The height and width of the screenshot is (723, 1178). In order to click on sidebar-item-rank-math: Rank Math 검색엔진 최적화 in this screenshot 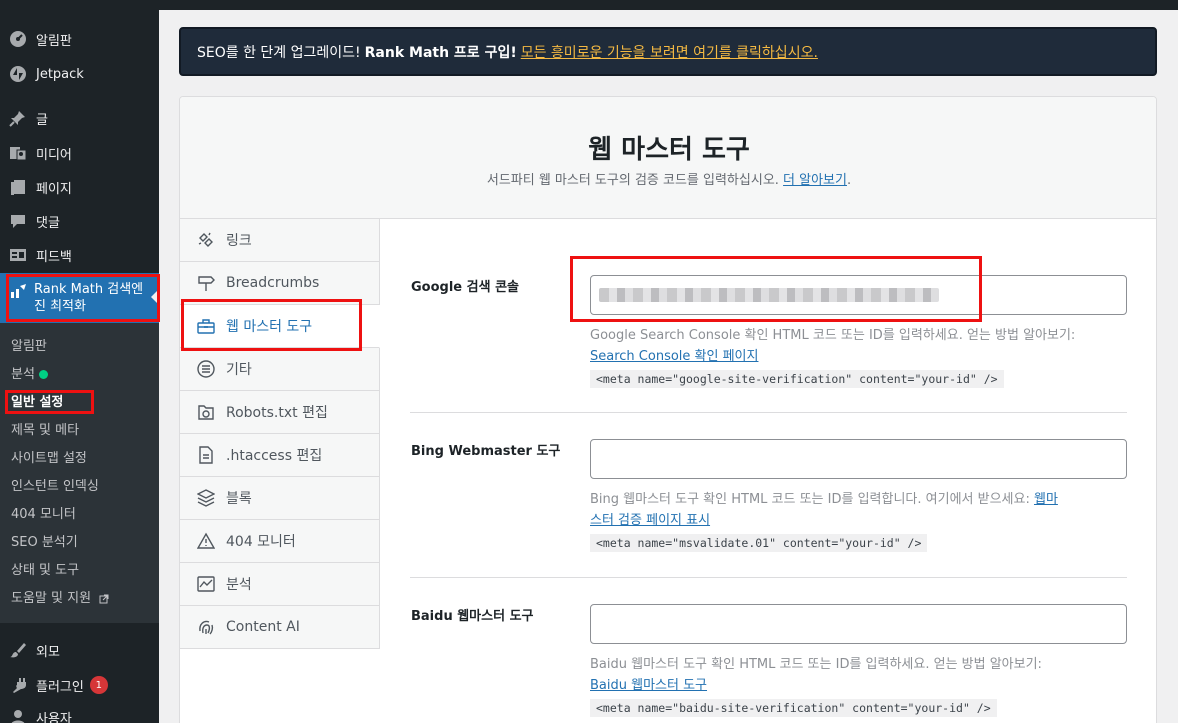, I will do `click(79, 298)`.